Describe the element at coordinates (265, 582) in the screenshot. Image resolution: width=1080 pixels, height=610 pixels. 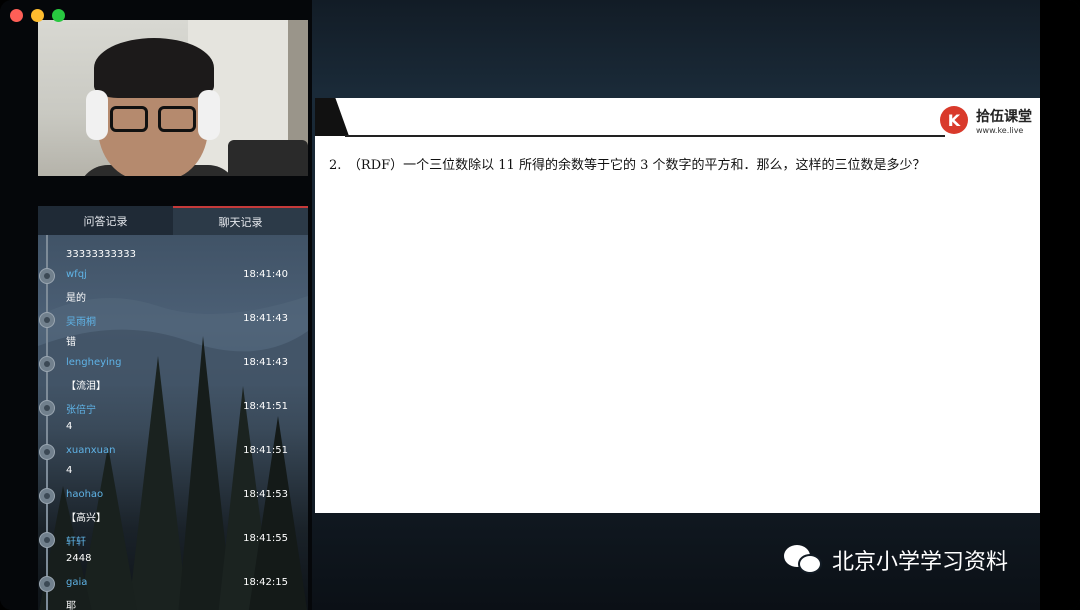
I see `chat-time: 18:42:15` at that location.